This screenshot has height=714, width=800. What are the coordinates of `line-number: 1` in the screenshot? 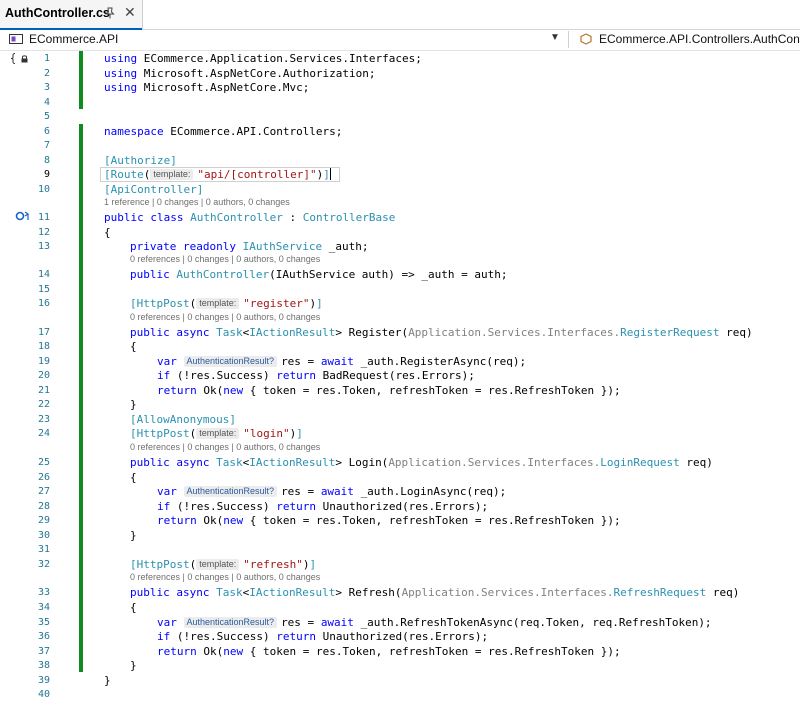 It's located at (46, 58).